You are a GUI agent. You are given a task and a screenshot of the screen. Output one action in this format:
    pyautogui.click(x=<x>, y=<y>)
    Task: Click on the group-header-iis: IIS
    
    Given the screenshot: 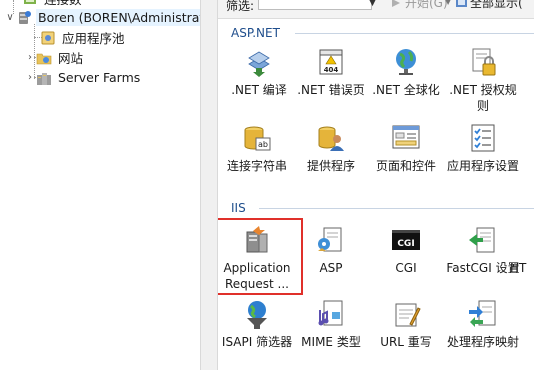 What is the action you would take?
    pyautogui.click(x=382, y=208)
    